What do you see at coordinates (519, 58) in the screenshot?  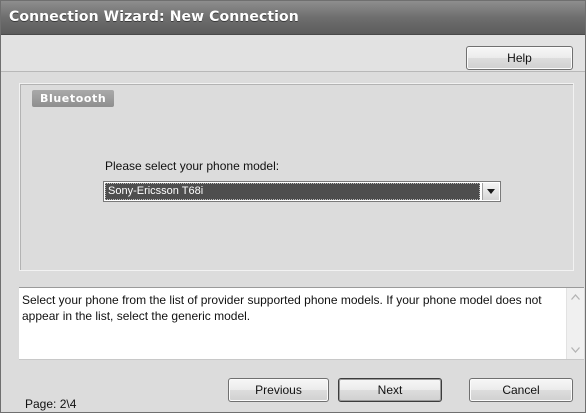 I see `help-button: Help` at bounding box center [519, 58].